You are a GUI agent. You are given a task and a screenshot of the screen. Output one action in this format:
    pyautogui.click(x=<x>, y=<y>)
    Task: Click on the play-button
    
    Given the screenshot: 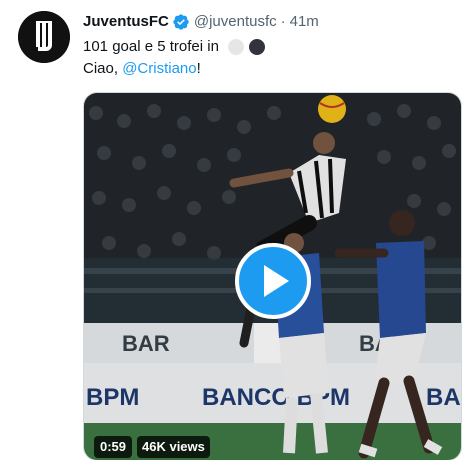 What is the action you would take?
    pyautogui.click(x=273, y=281)
    